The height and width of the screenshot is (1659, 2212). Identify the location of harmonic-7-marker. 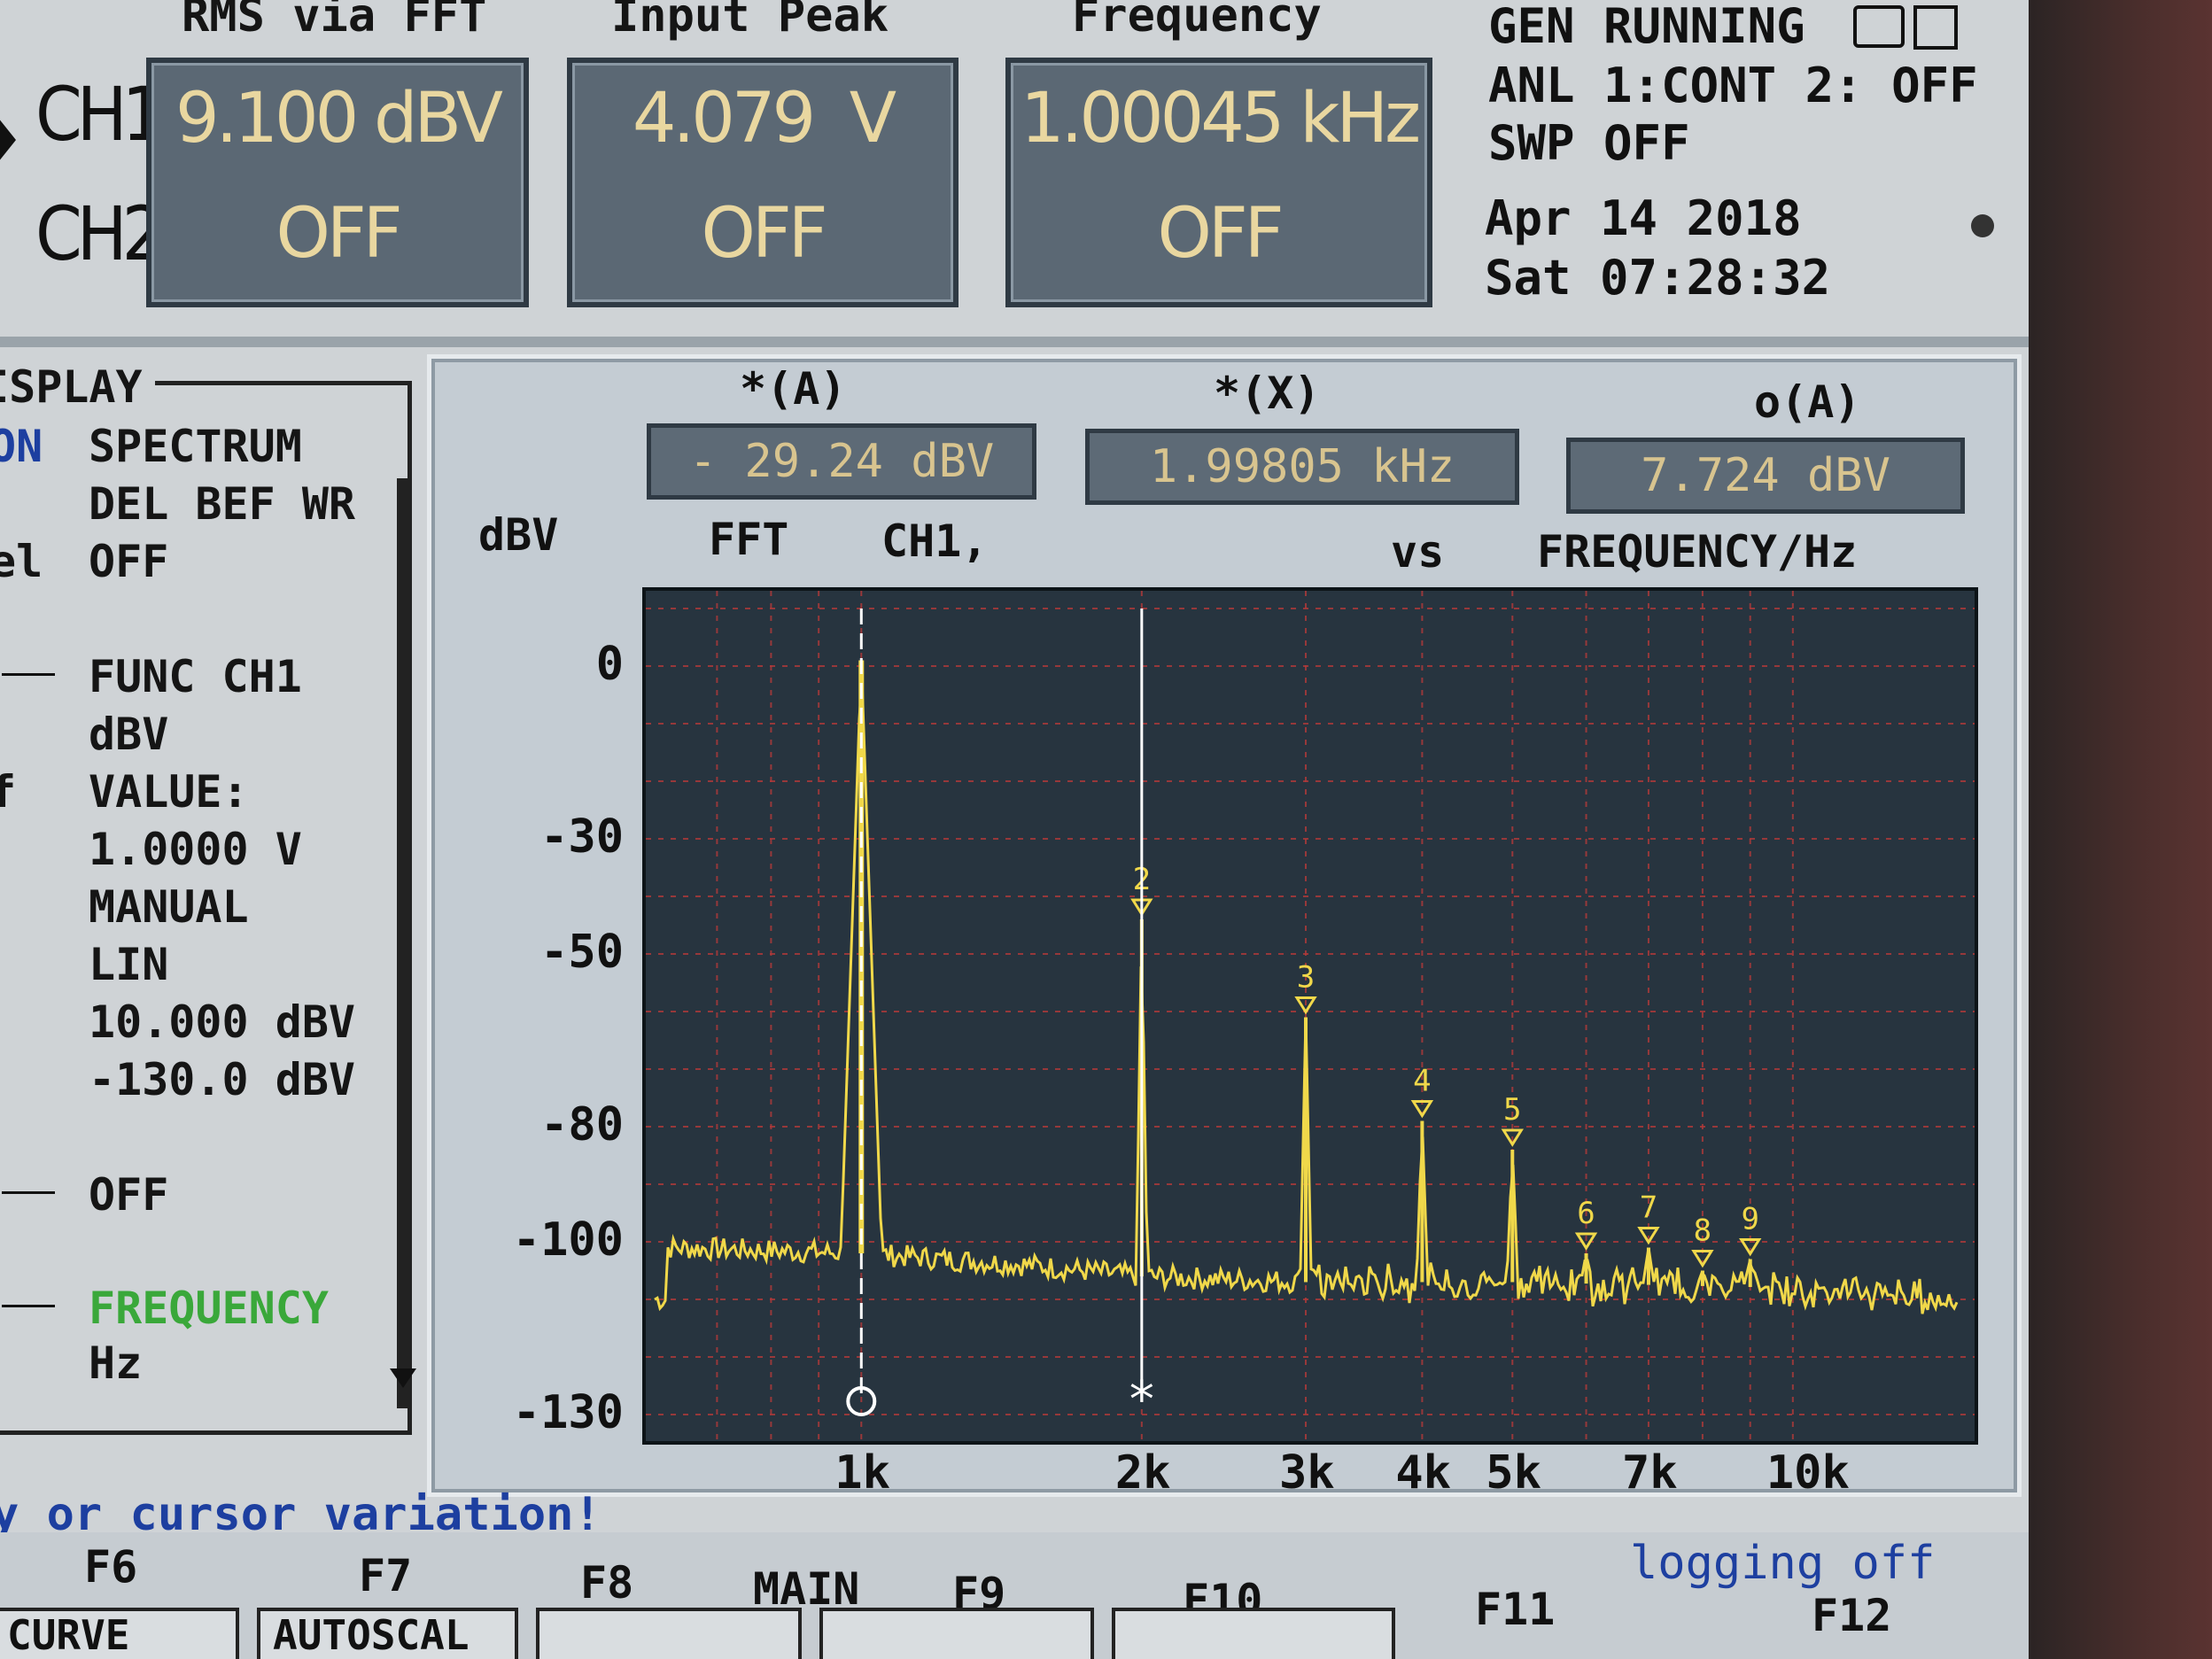
(1648, 1236).